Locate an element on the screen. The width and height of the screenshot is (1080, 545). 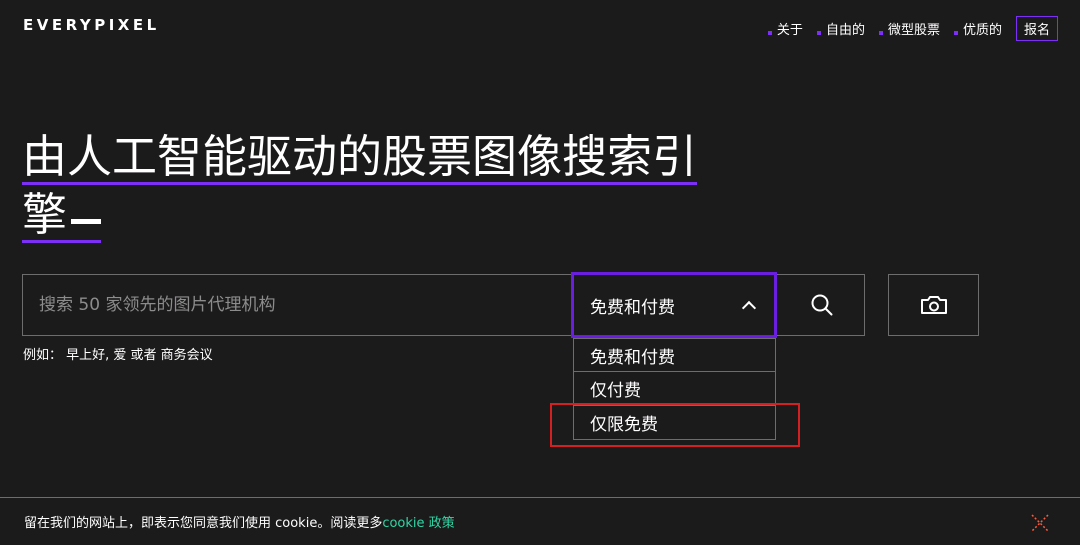
logo: EVERYPIXEL is located at coordinates (91, 25).